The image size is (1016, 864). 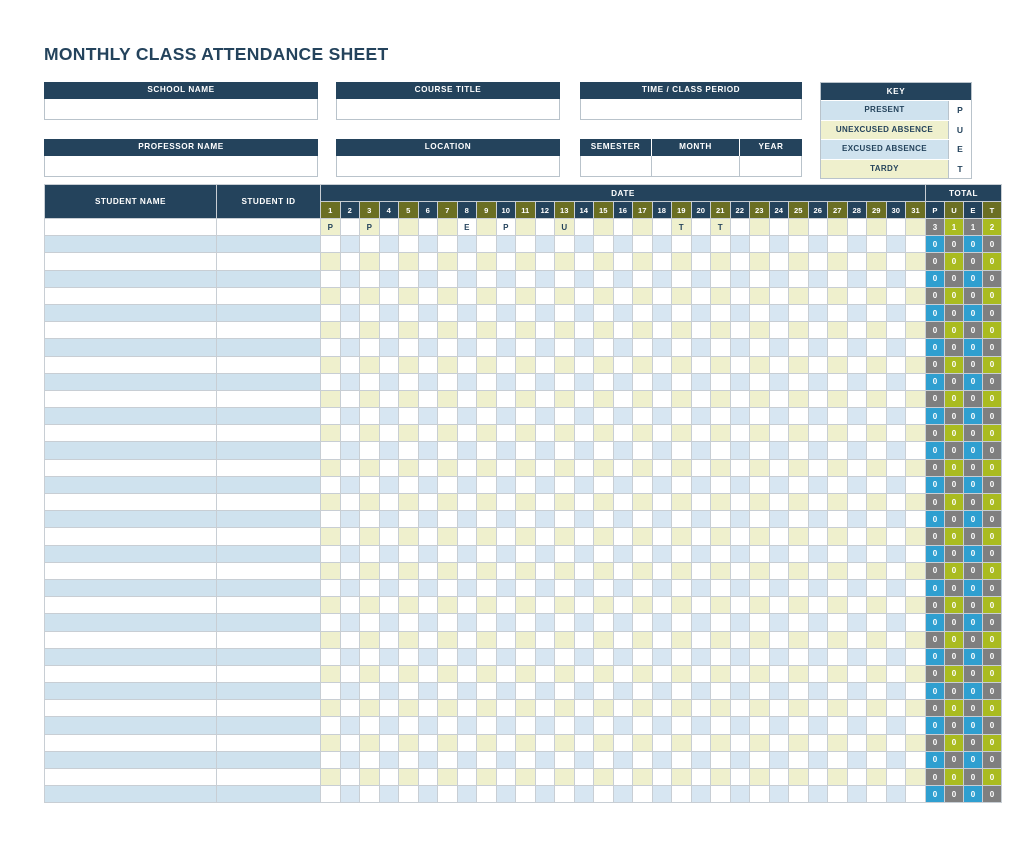 I want to click on time-class-period-input, so click(x=691, y=109).